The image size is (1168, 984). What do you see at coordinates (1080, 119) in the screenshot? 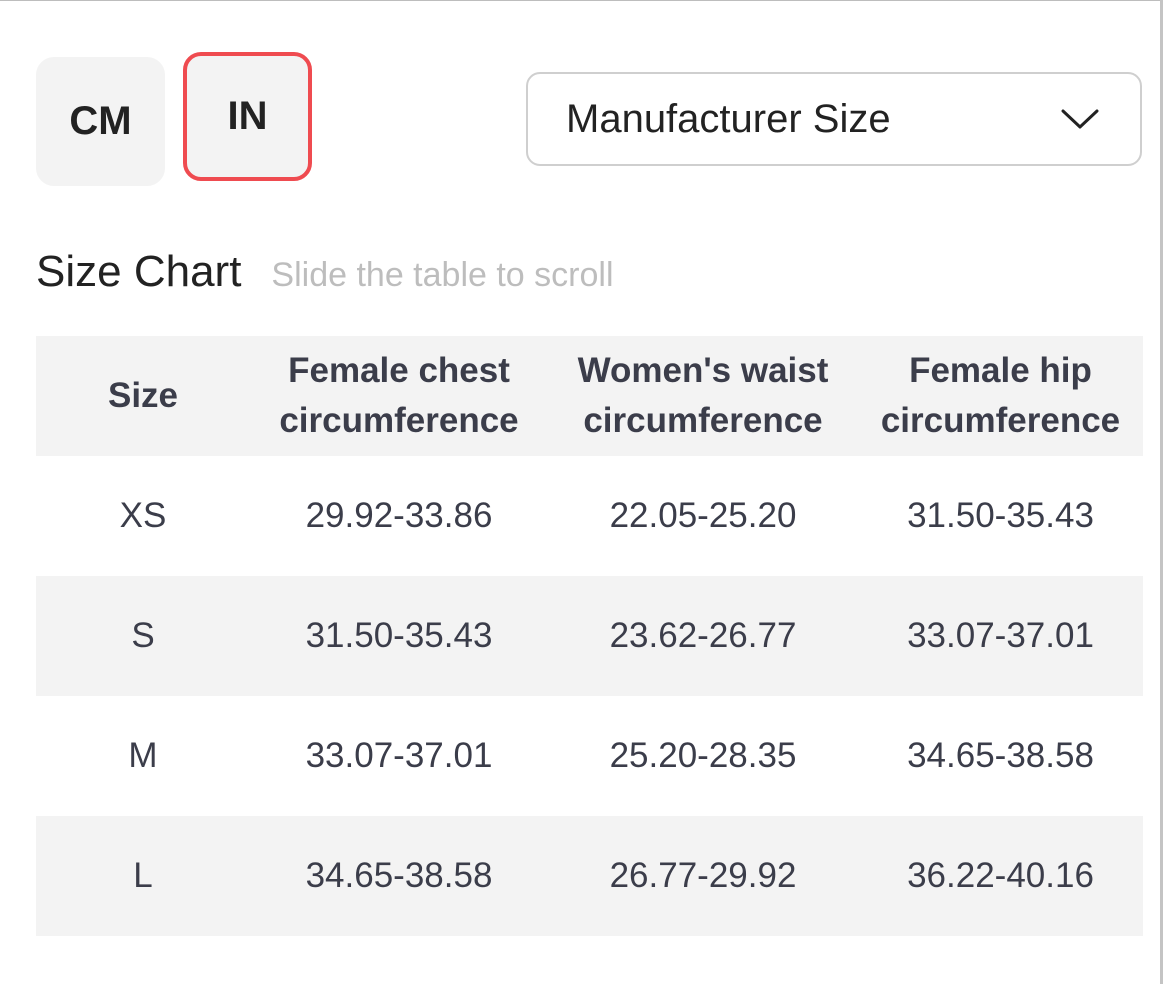
I see `chevron-down-icon` at bounding box center [1080, 119].